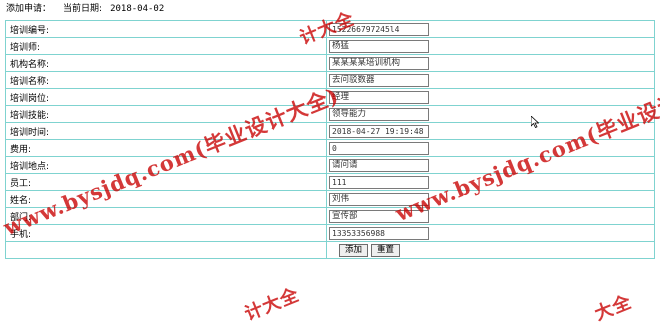 The image size is (660, 326). I want to click on submit-button: 添加, so click(354, 250).